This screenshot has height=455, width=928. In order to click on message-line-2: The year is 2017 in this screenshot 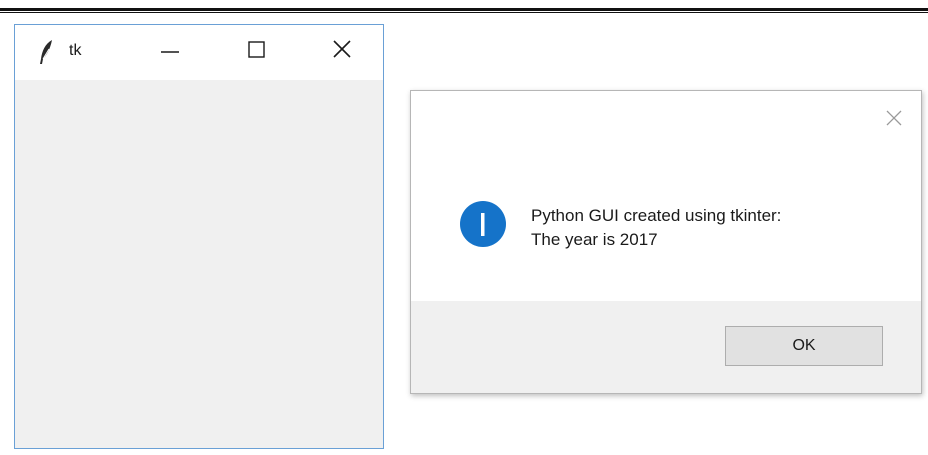, I will do `click(594, 239)`.